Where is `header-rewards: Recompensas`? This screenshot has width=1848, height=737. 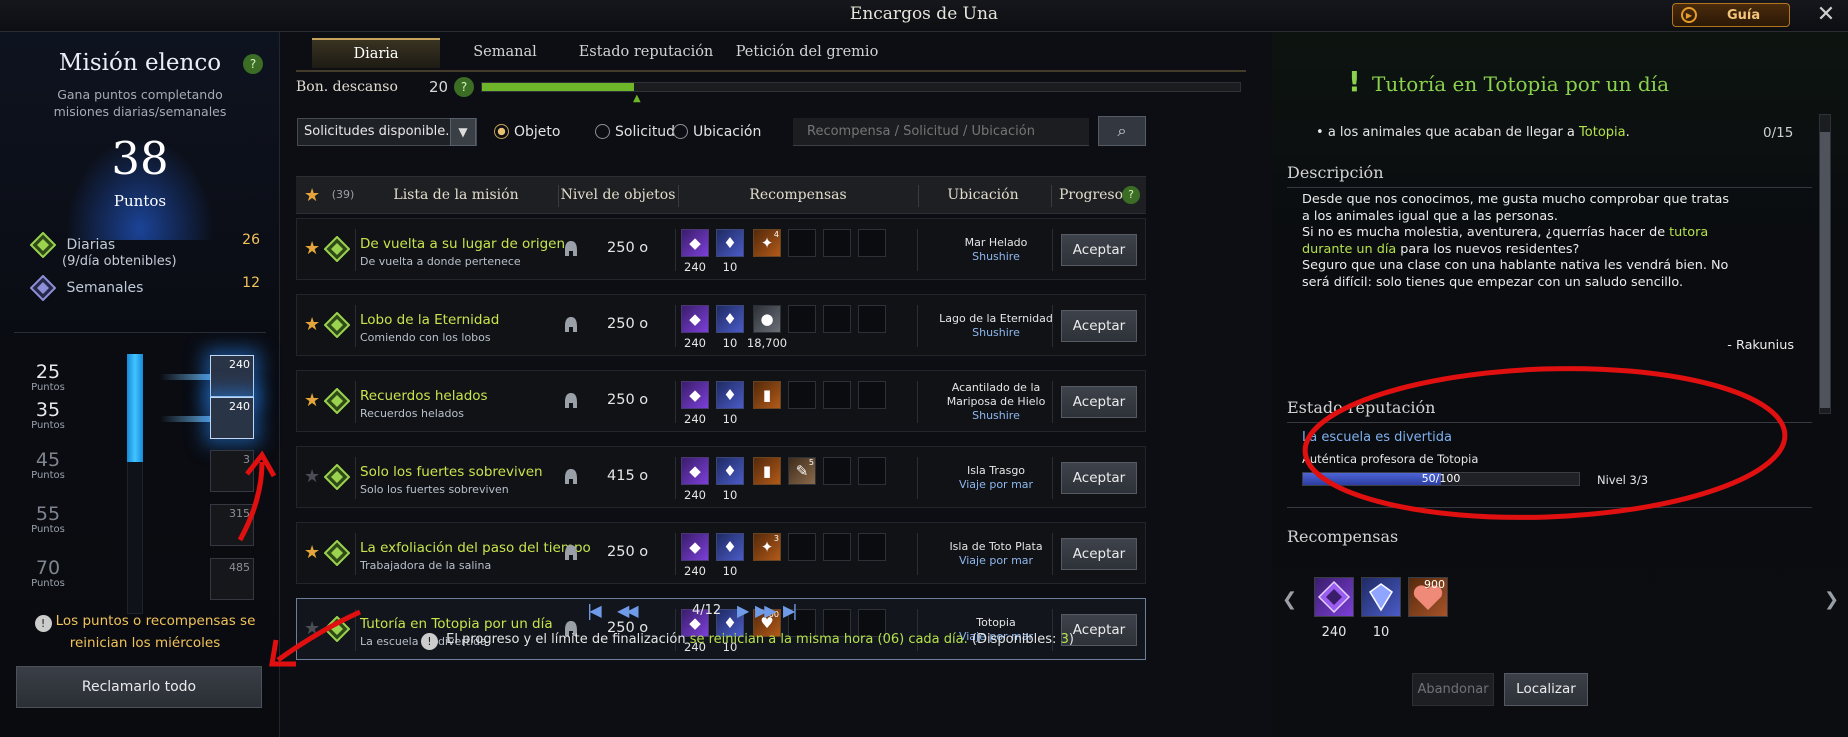 header-rewards: Recompensas is located at coordinates (798, 195).